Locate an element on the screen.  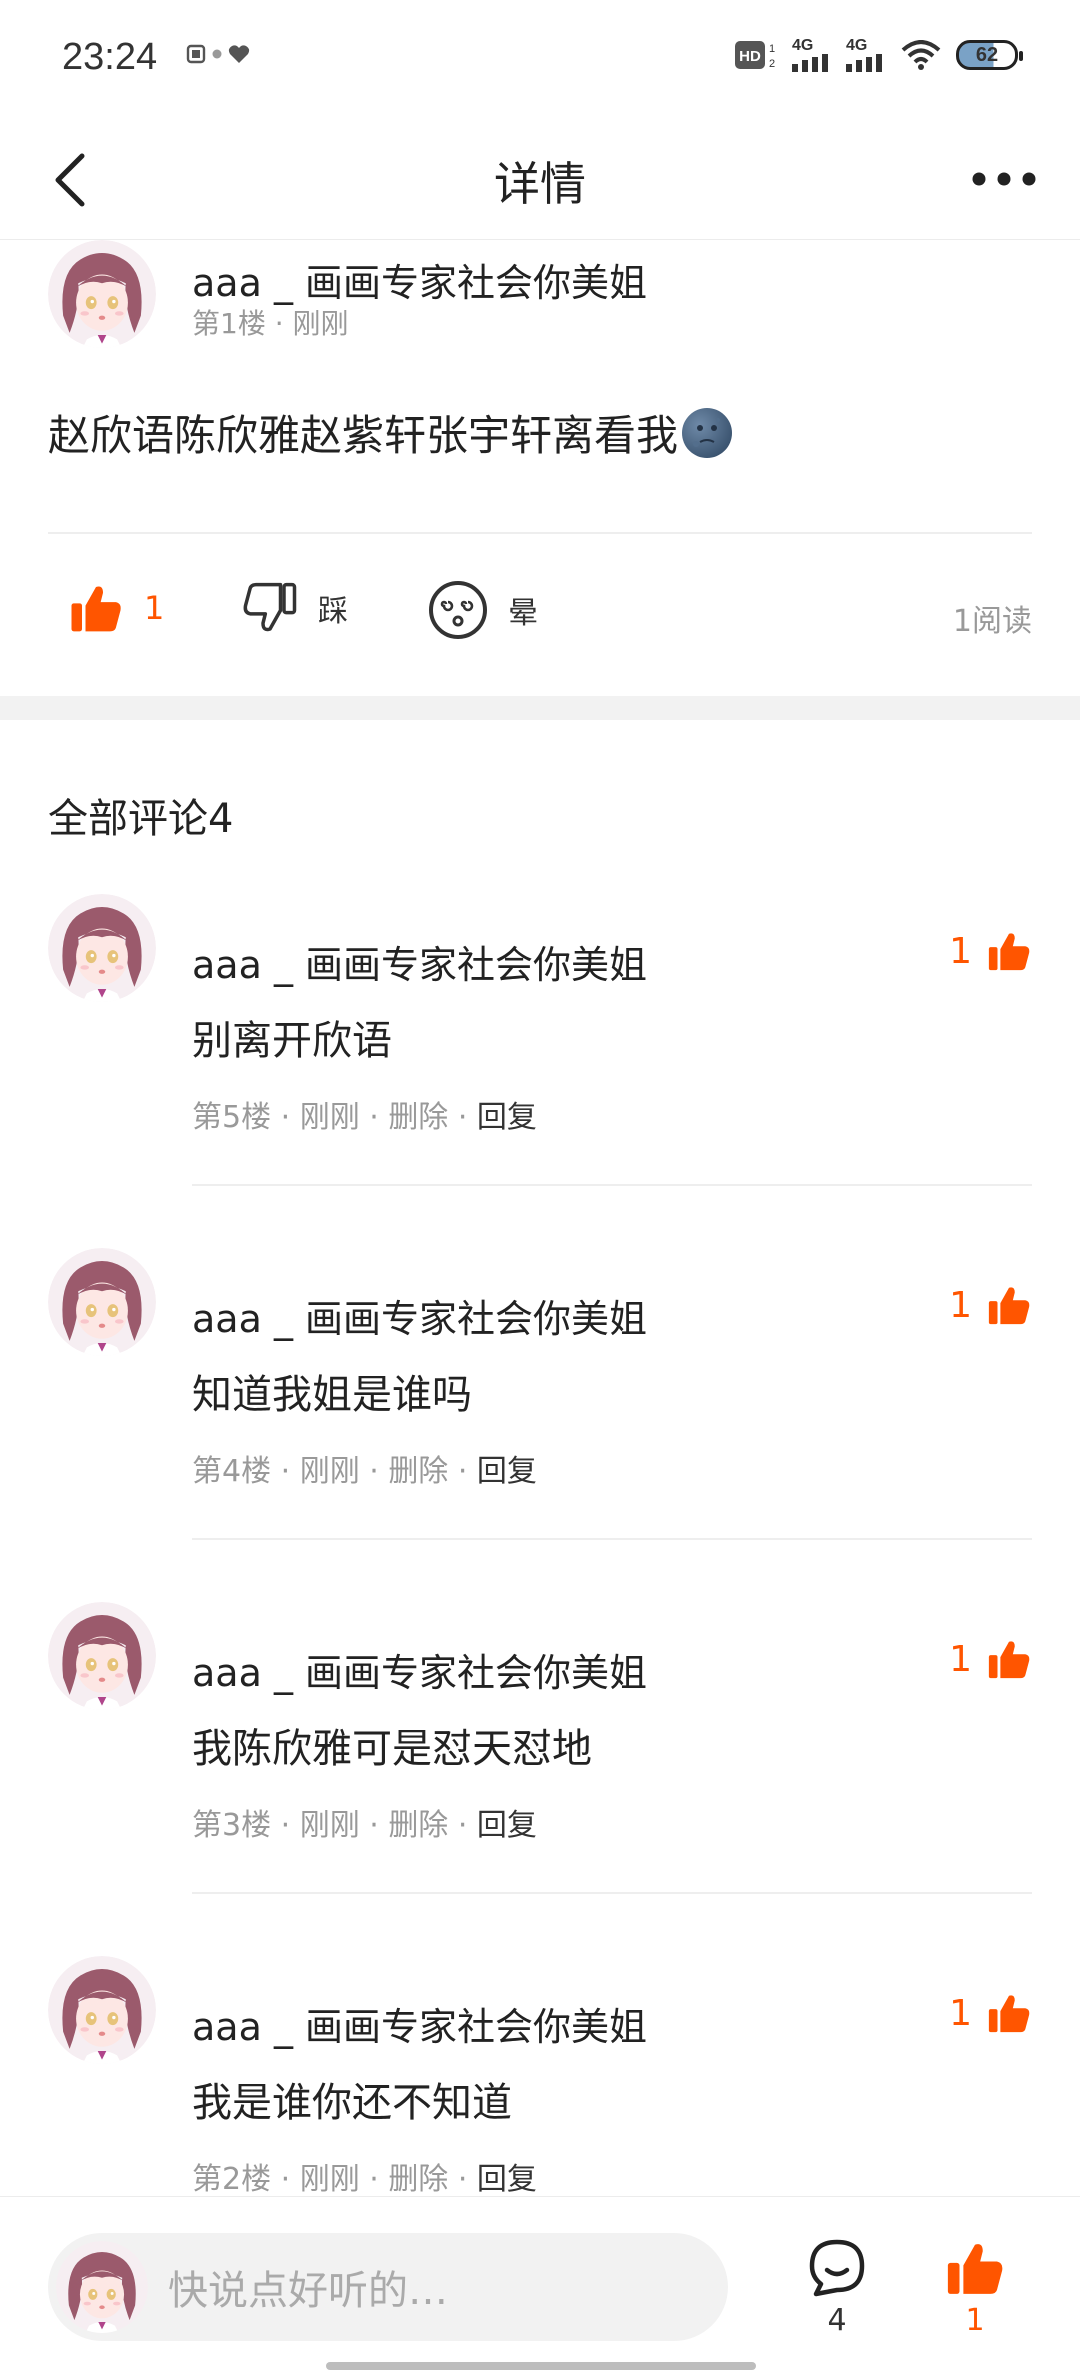
section-separator is located at coordinates (540, 708).